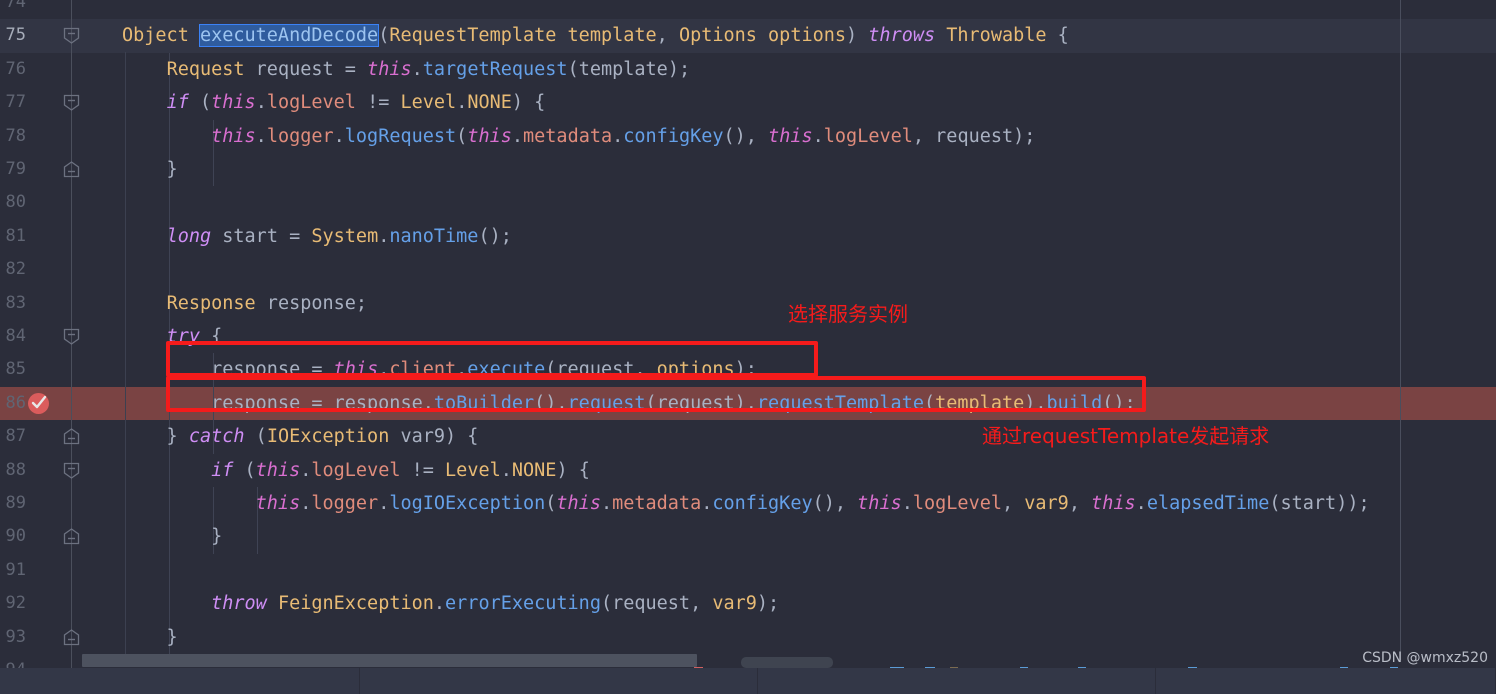  I want to click on code-line: try {, so click(172, 336).